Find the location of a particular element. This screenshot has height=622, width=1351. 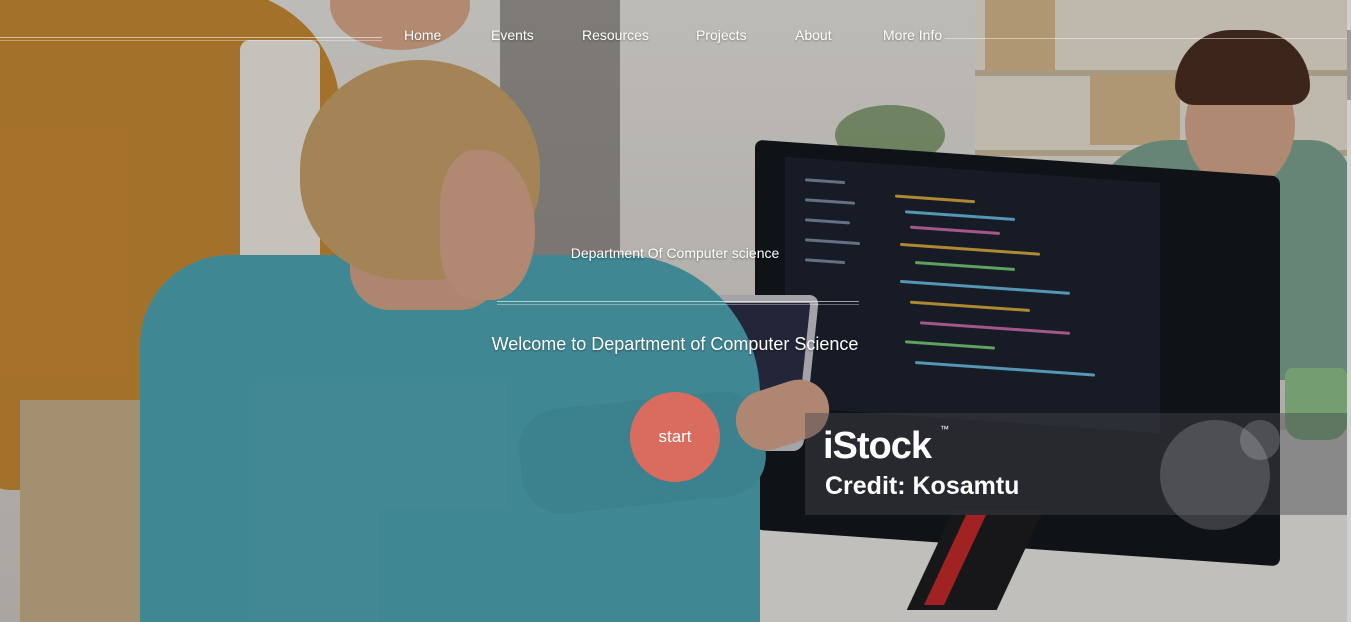

nav-more-info: More Info is located at coordinates (912, 35).